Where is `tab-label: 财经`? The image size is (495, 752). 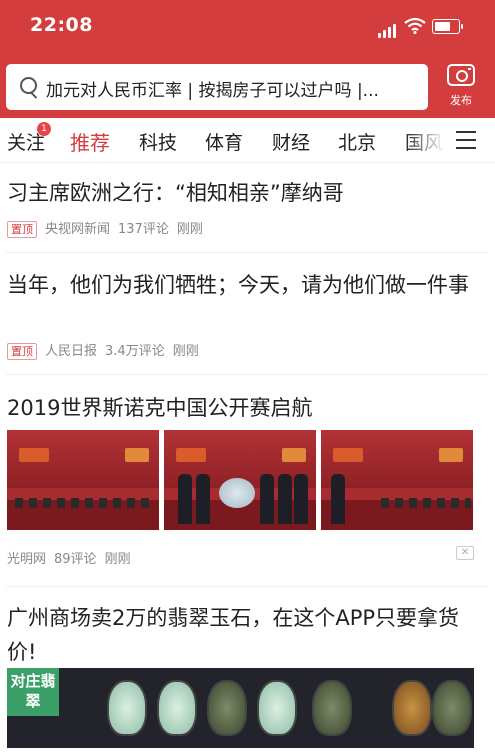 tab-label: 财经 is located at coordinates (291, 143).